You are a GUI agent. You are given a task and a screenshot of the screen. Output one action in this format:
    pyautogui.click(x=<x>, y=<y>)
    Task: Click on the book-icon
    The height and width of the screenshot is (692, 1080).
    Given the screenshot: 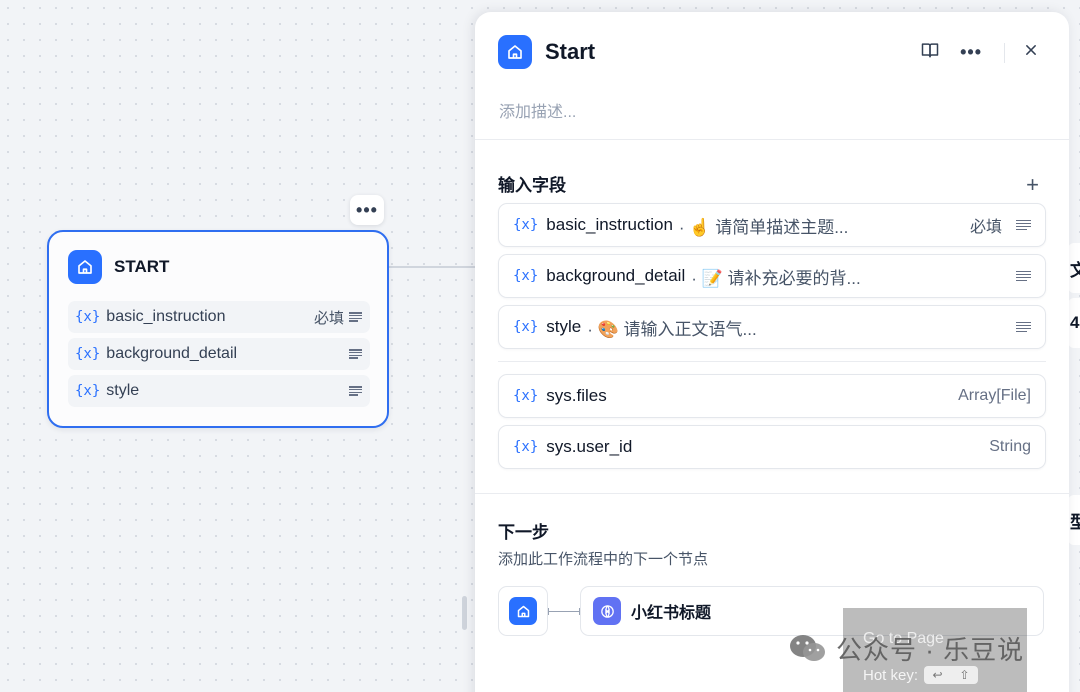 What is the action you would take?
    pyautogui.click(x=930, y=52)
    